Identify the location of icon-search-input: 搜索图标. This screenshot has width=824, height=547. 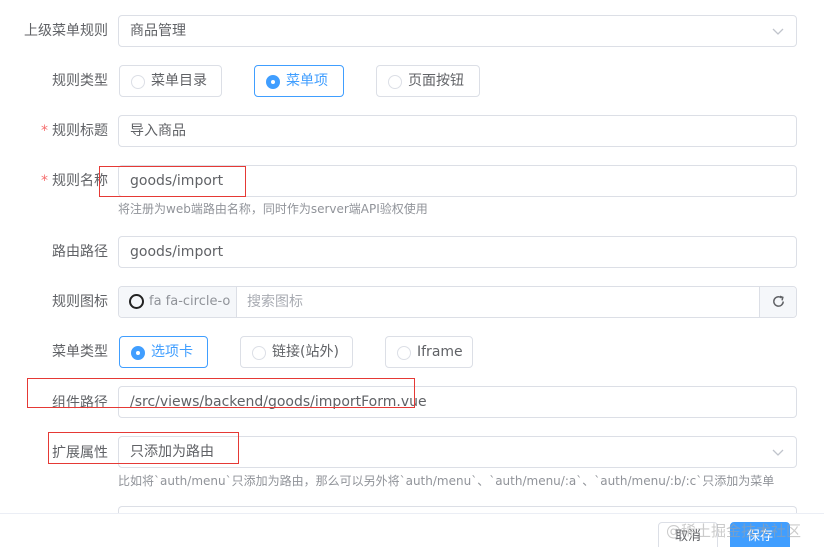
(275, 302).